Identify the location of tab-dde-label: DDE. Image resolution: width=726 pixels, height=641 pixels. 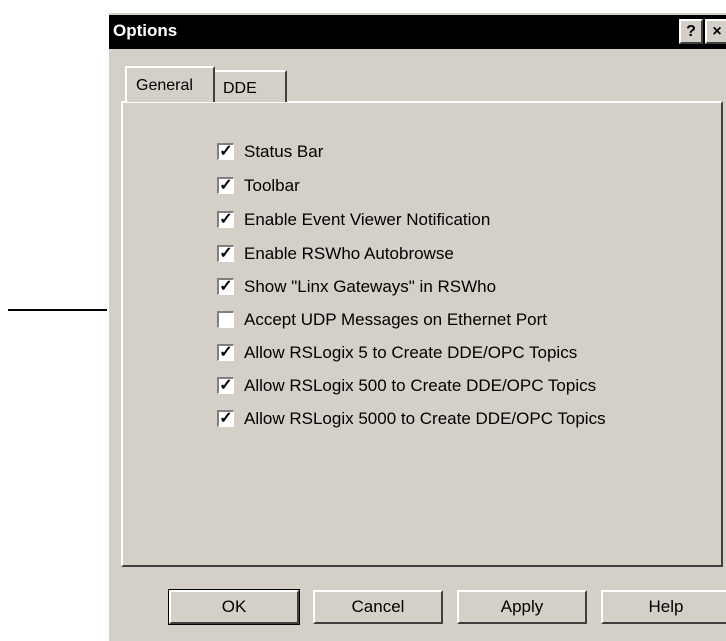
(240, 88).